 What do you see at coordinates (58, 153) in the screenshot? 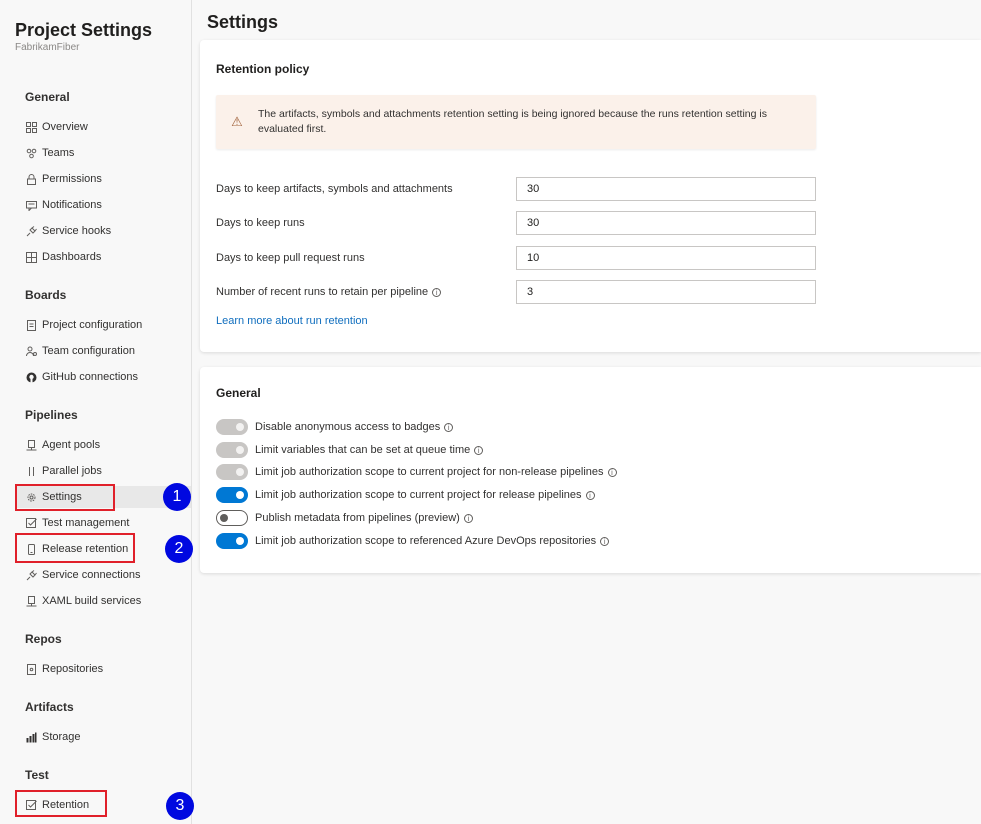
I see `sidebar-item-label: Teams` at bounding box center [58, 153].